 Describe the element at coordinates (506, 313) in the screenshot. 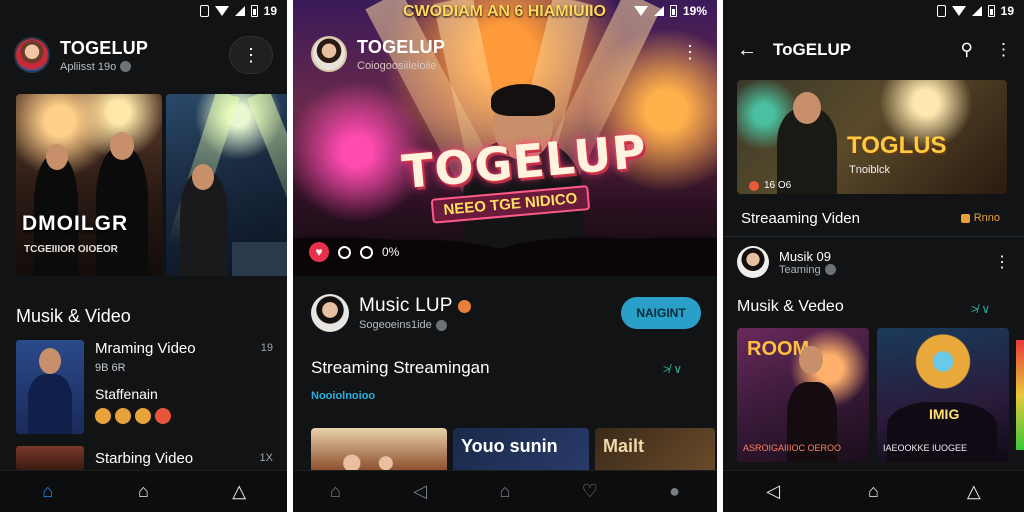

I see `subscription-row: Music LUP Sogeoeins1ide NAIGINT` at that location.